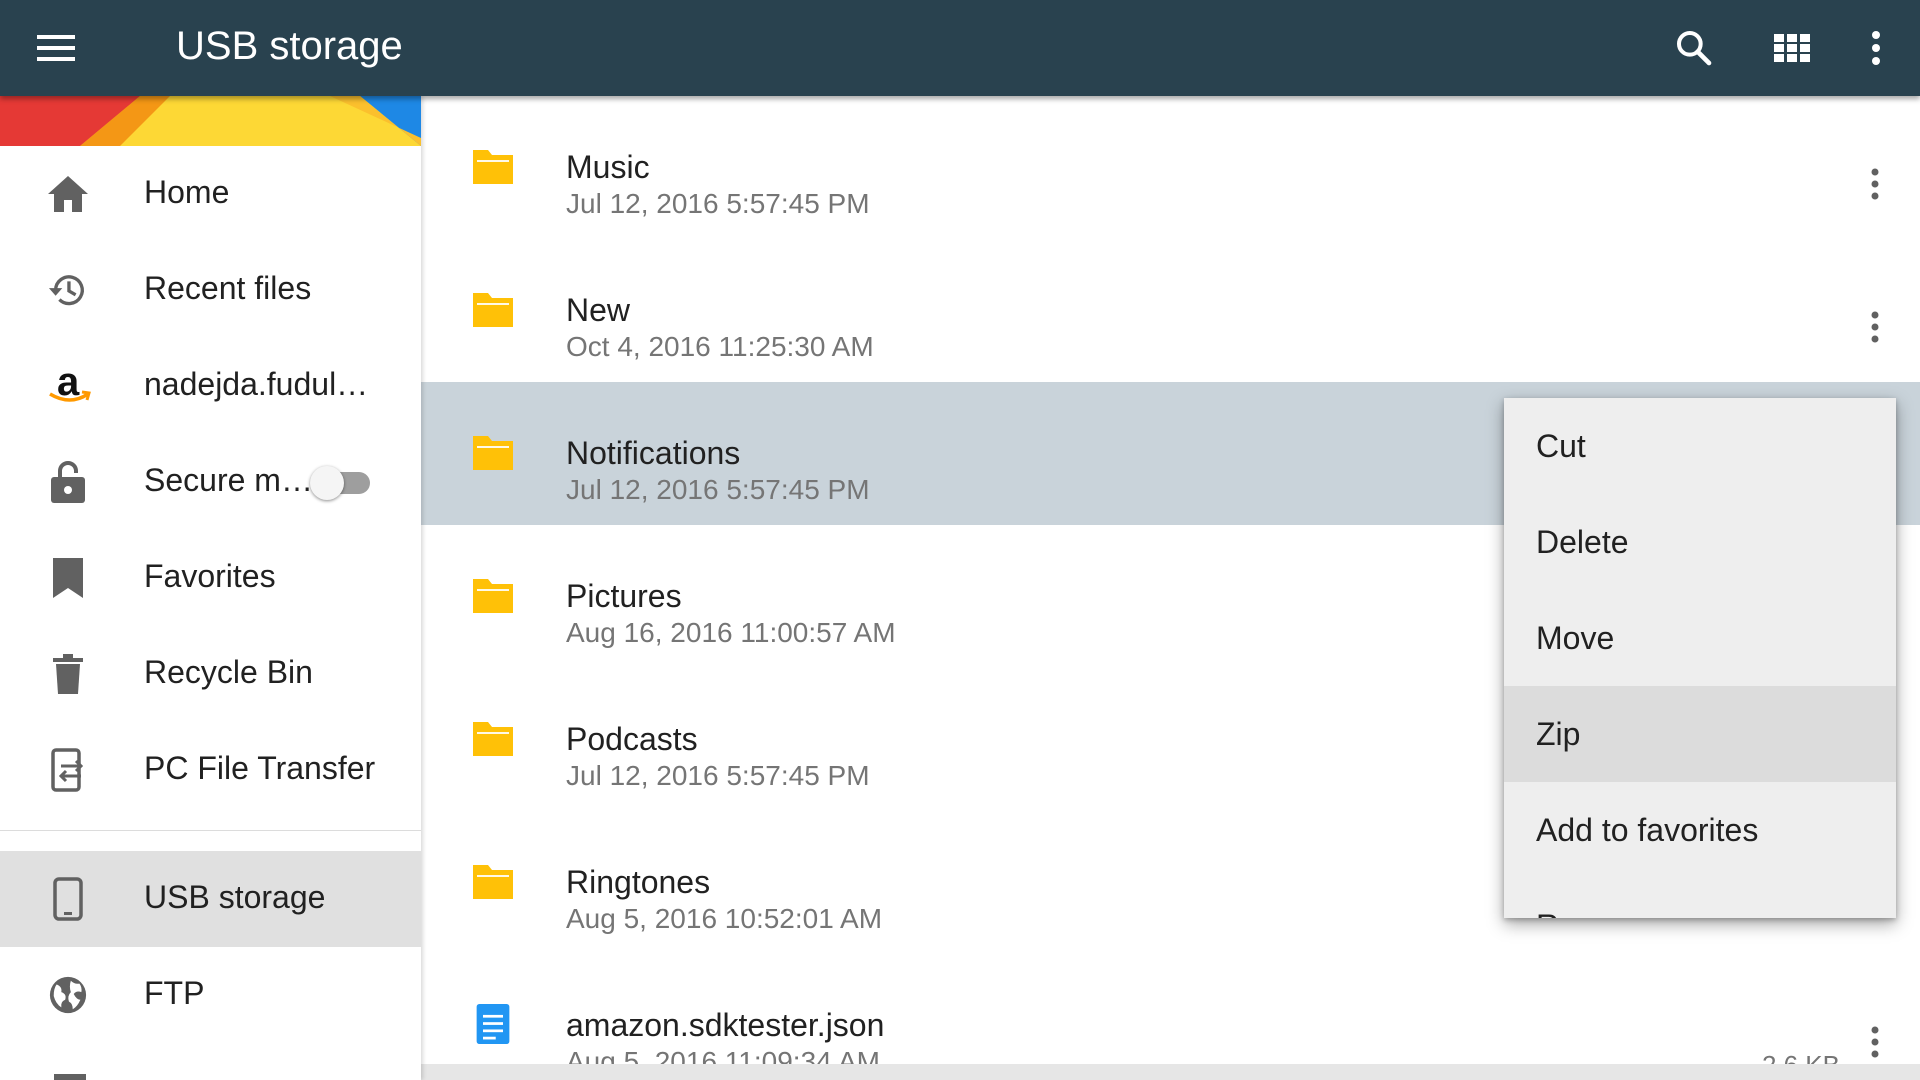 This screenshot has height=1080, width=1920. I want to click on sidebar-item-label: Recycle Bin, so click(228, 672).